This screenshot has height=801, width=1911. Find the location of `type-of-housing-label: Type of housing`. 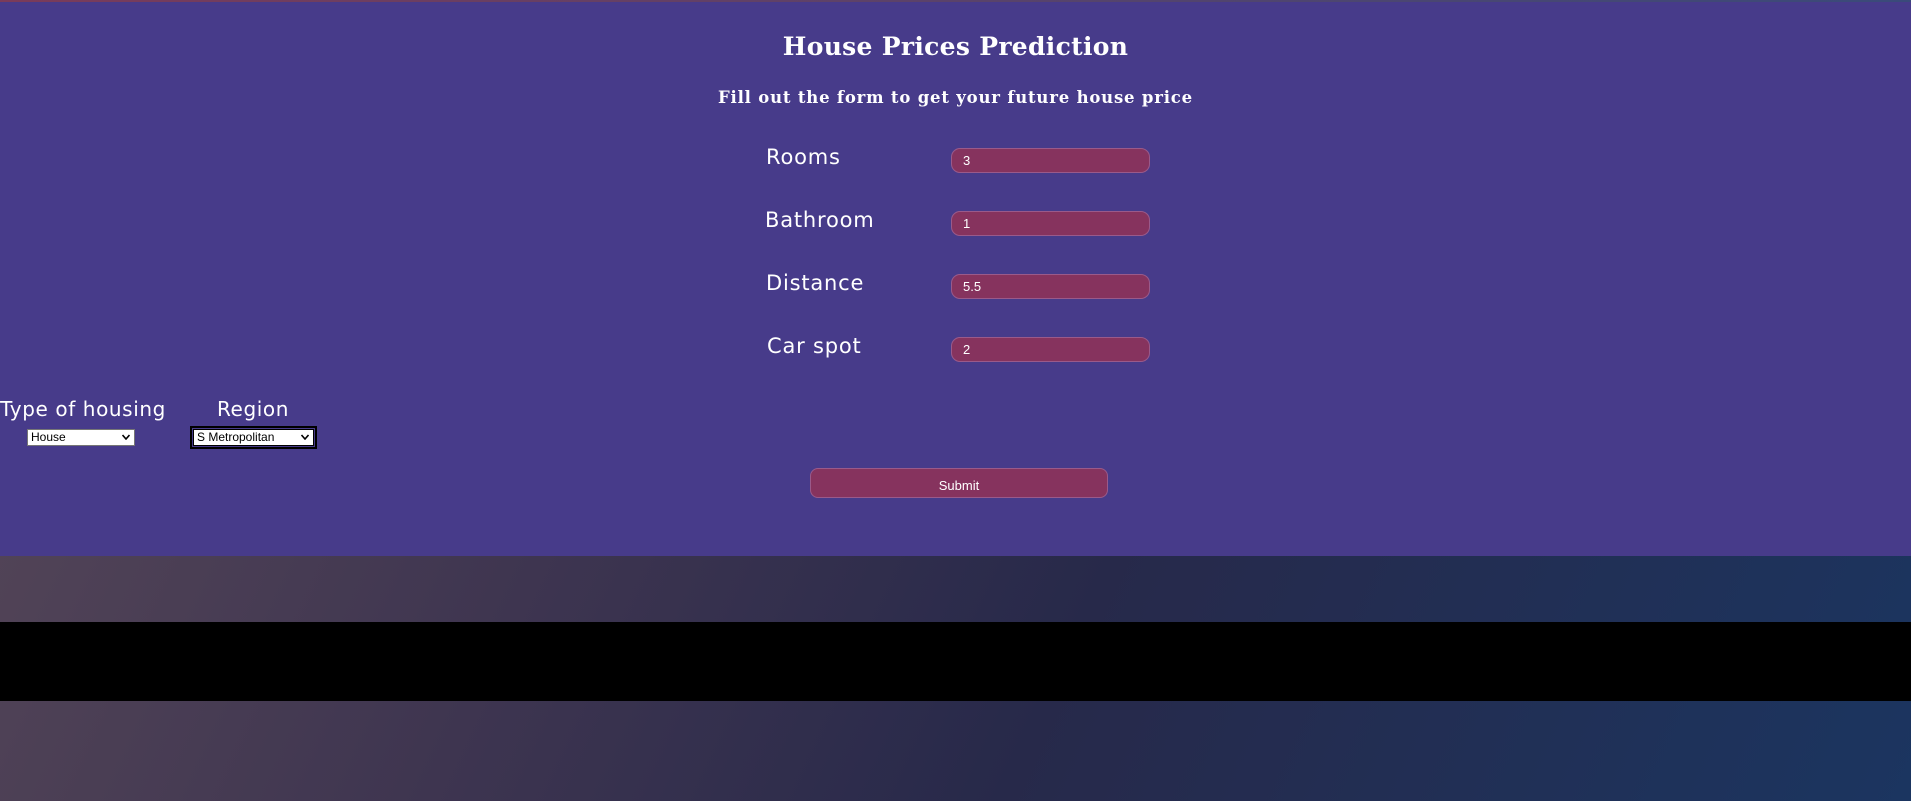

type-of-housing-label: Type of housing is located at coordinates (83, 409).